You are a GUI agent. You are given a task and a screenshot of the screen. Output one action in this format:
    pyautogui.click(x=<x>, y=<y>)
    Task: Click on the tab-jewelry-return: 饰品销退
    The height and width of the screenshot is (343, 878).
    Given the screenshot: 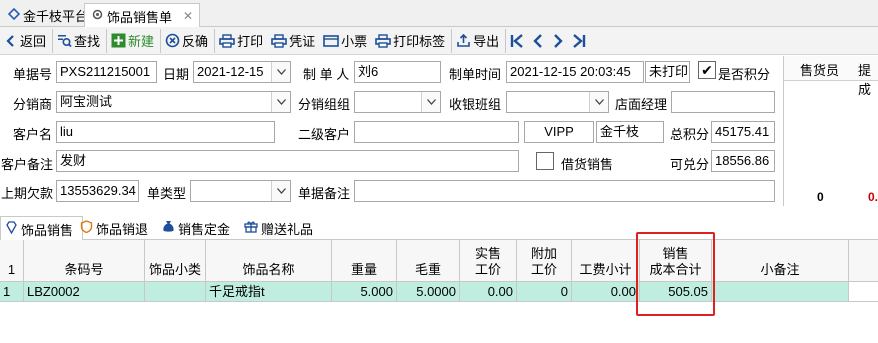 What is the action you would take?
    pyautogui.click(x=114, y=228)
    